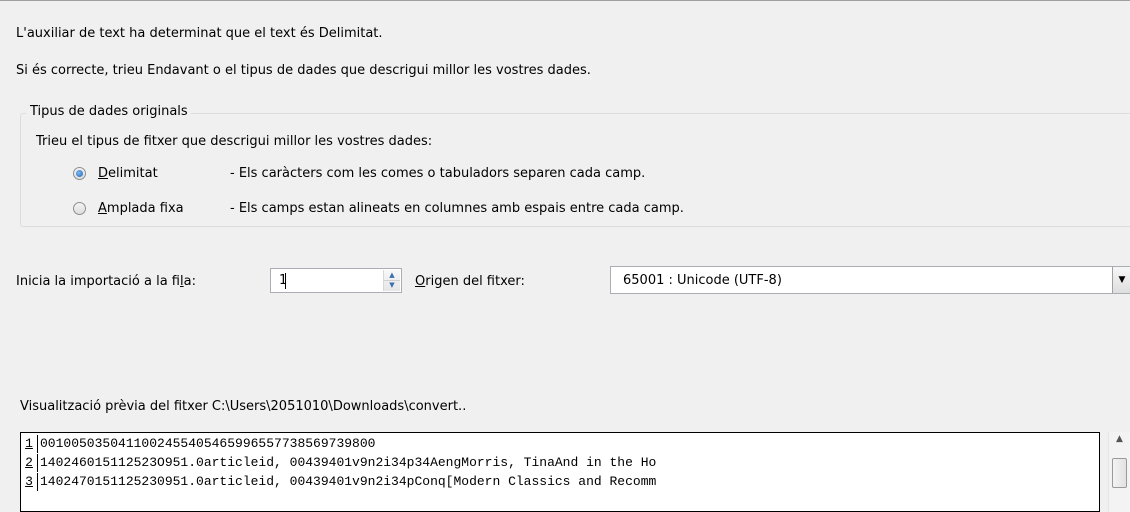 The image size is (1130, 512). I want to click on radio-fixed-width, so click(79, 208).